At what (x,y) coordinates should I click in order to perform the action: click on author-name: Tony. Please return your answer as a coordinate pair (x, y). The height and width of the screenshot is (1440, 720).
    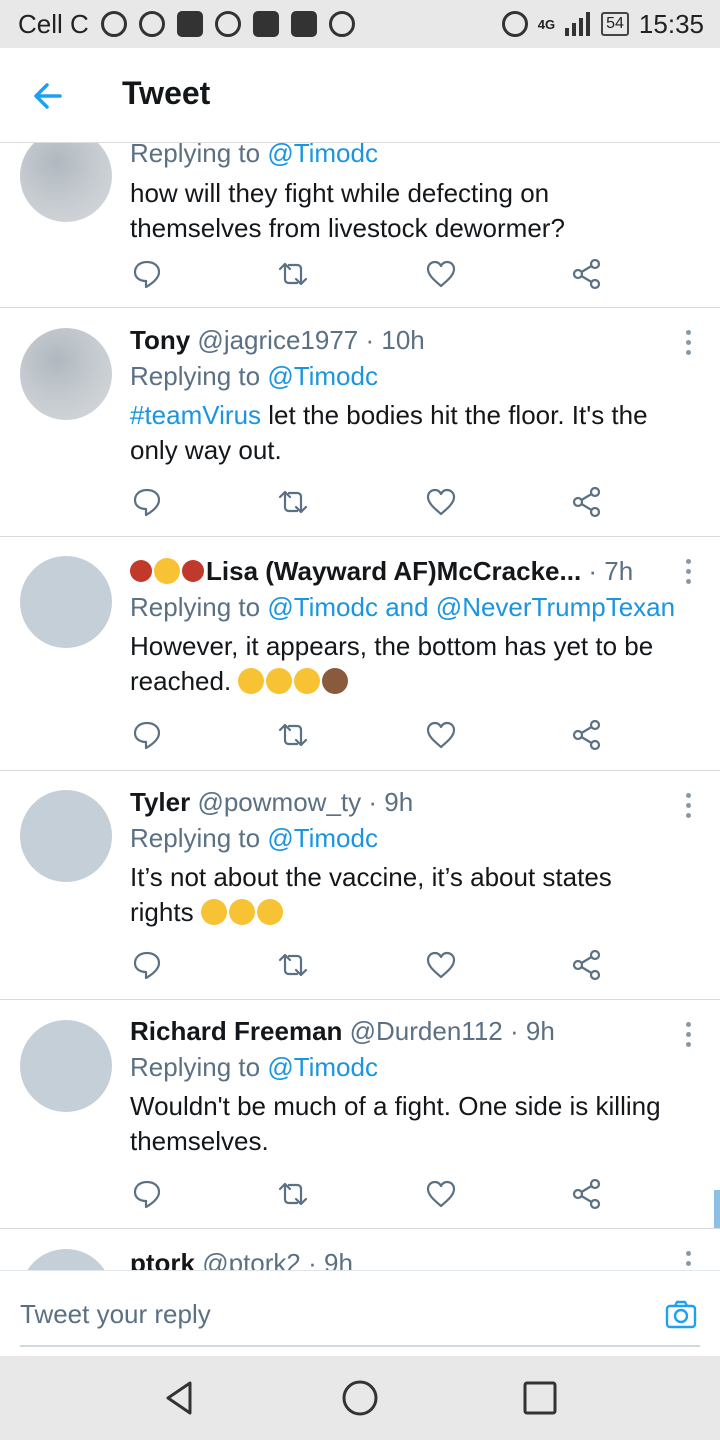
    Looking at the image, I should click on (160, 340).